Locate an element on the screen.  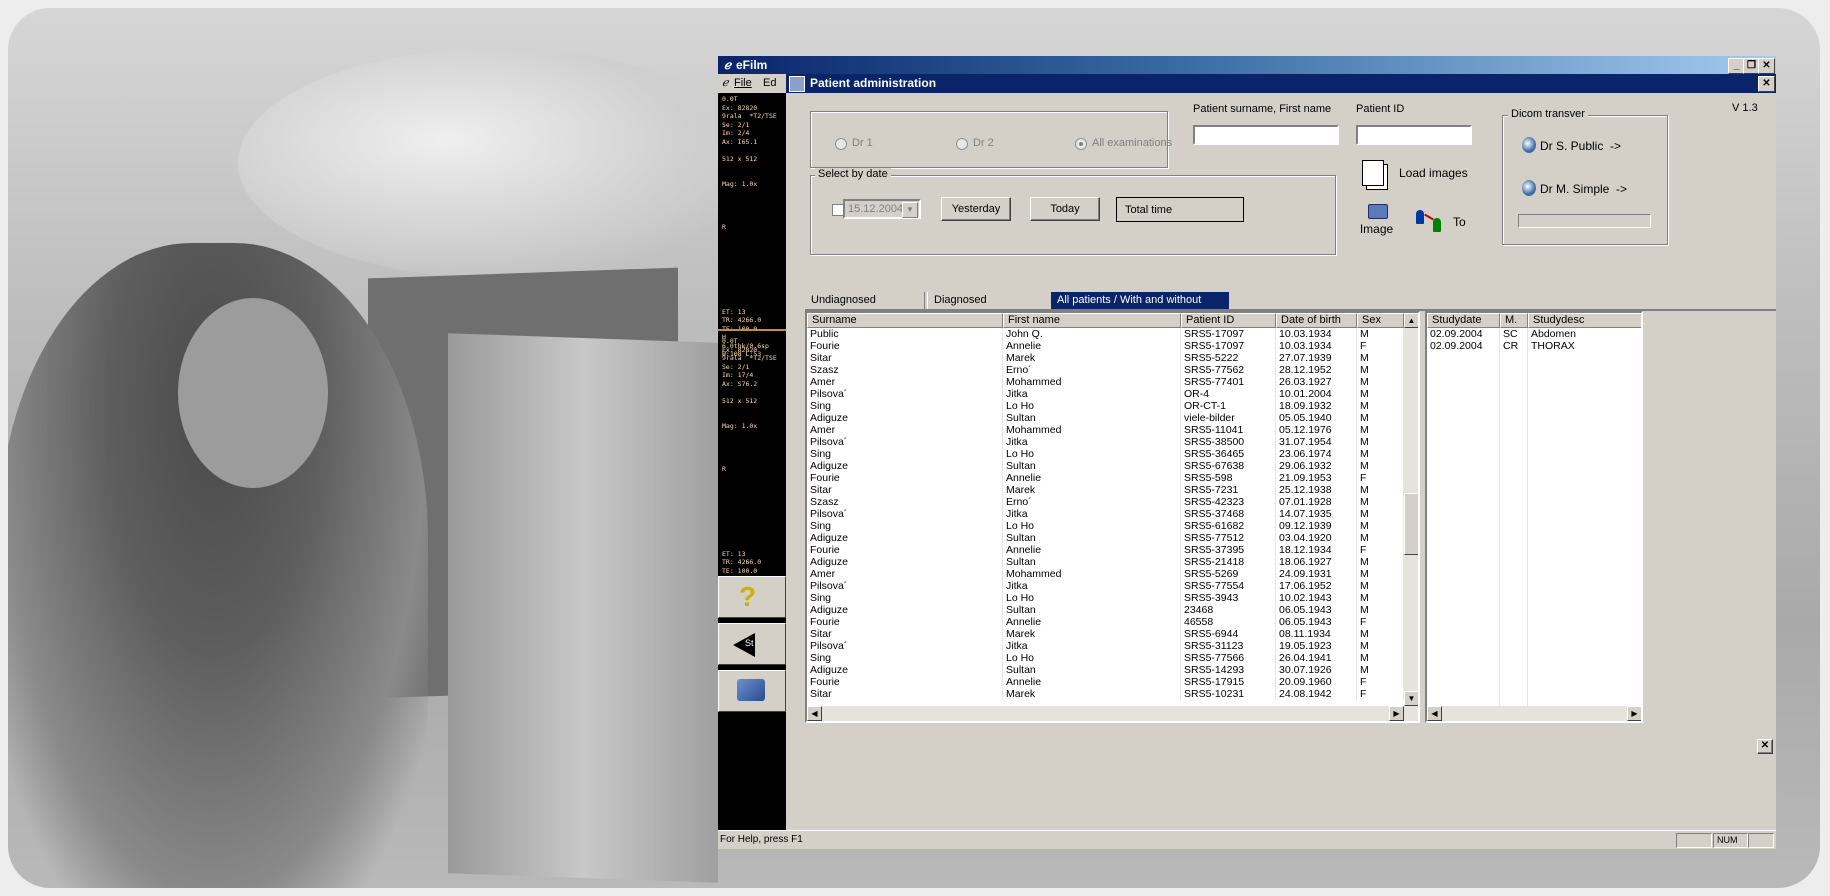
table-row: Adiguze Sultan SRS5-77512 03.04.1920 M is located at coordinates (1105, 538).